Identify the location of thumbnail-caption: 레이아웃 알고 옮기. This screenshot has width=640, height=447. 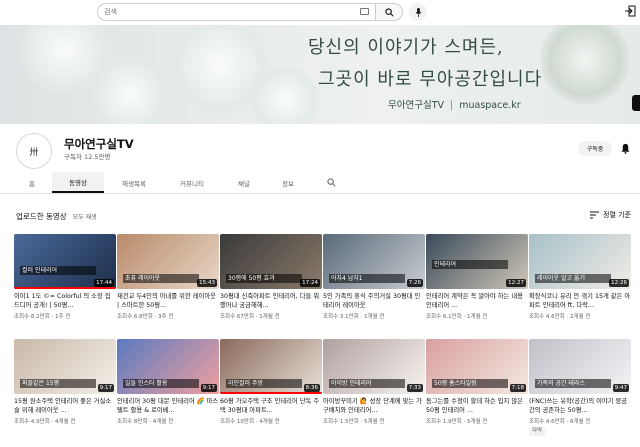
(573, 278).